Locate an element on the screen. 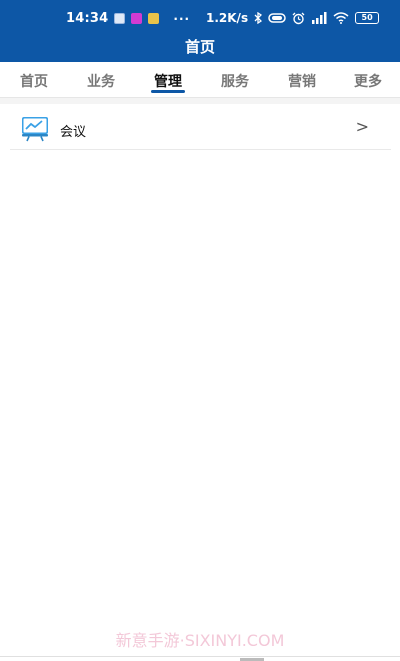 Image resolution: width=400 pixels, height=661 pixels. tab-more: 更多 is located at coordinates (368, 81).